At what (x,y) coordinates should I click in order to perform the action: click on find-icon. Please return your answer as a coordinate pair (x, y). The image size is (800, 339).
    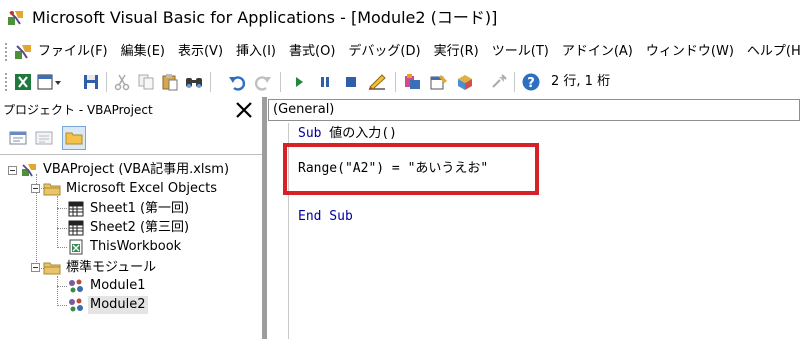
    Looking at the image, I should click on (194, 82).